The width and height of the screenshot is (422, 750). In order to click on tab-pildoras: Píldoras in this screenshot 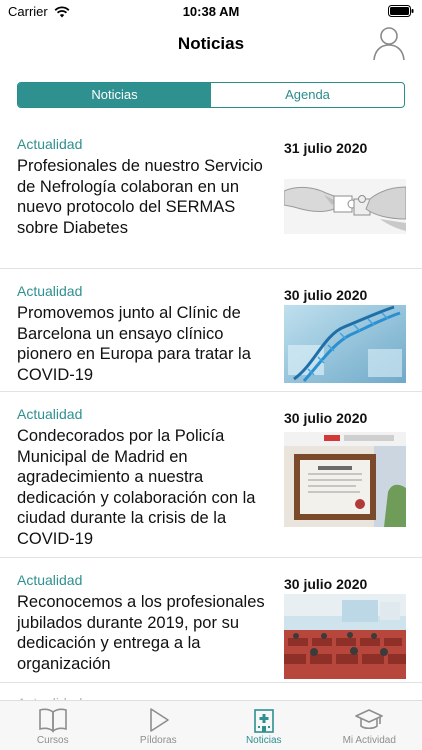, I will do `click(159, 725)`.